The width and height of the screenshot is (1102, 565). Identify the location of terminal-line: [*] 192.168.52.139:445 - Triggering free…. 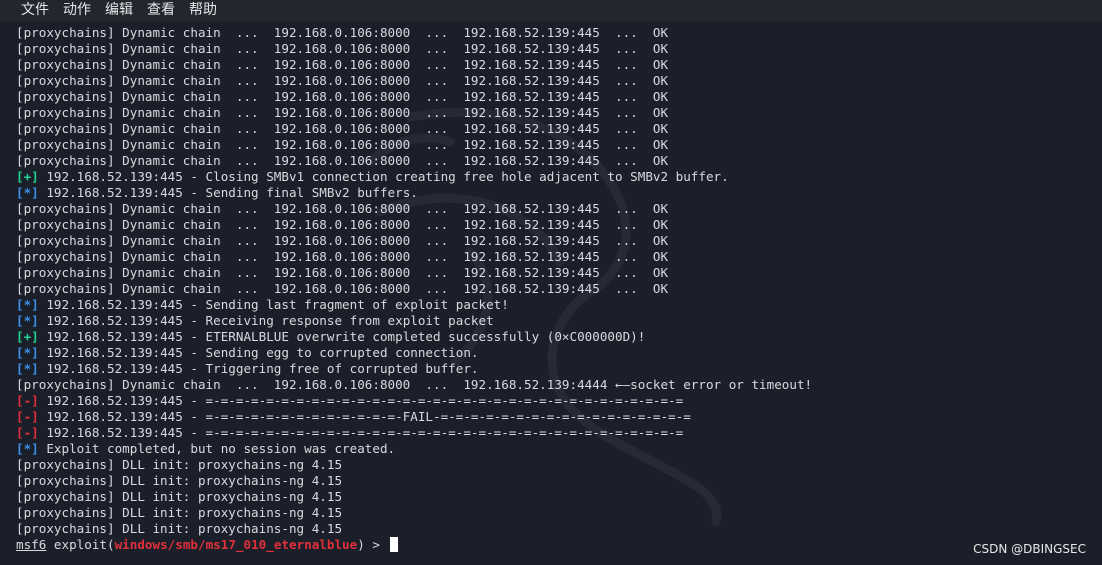
(559, 369).